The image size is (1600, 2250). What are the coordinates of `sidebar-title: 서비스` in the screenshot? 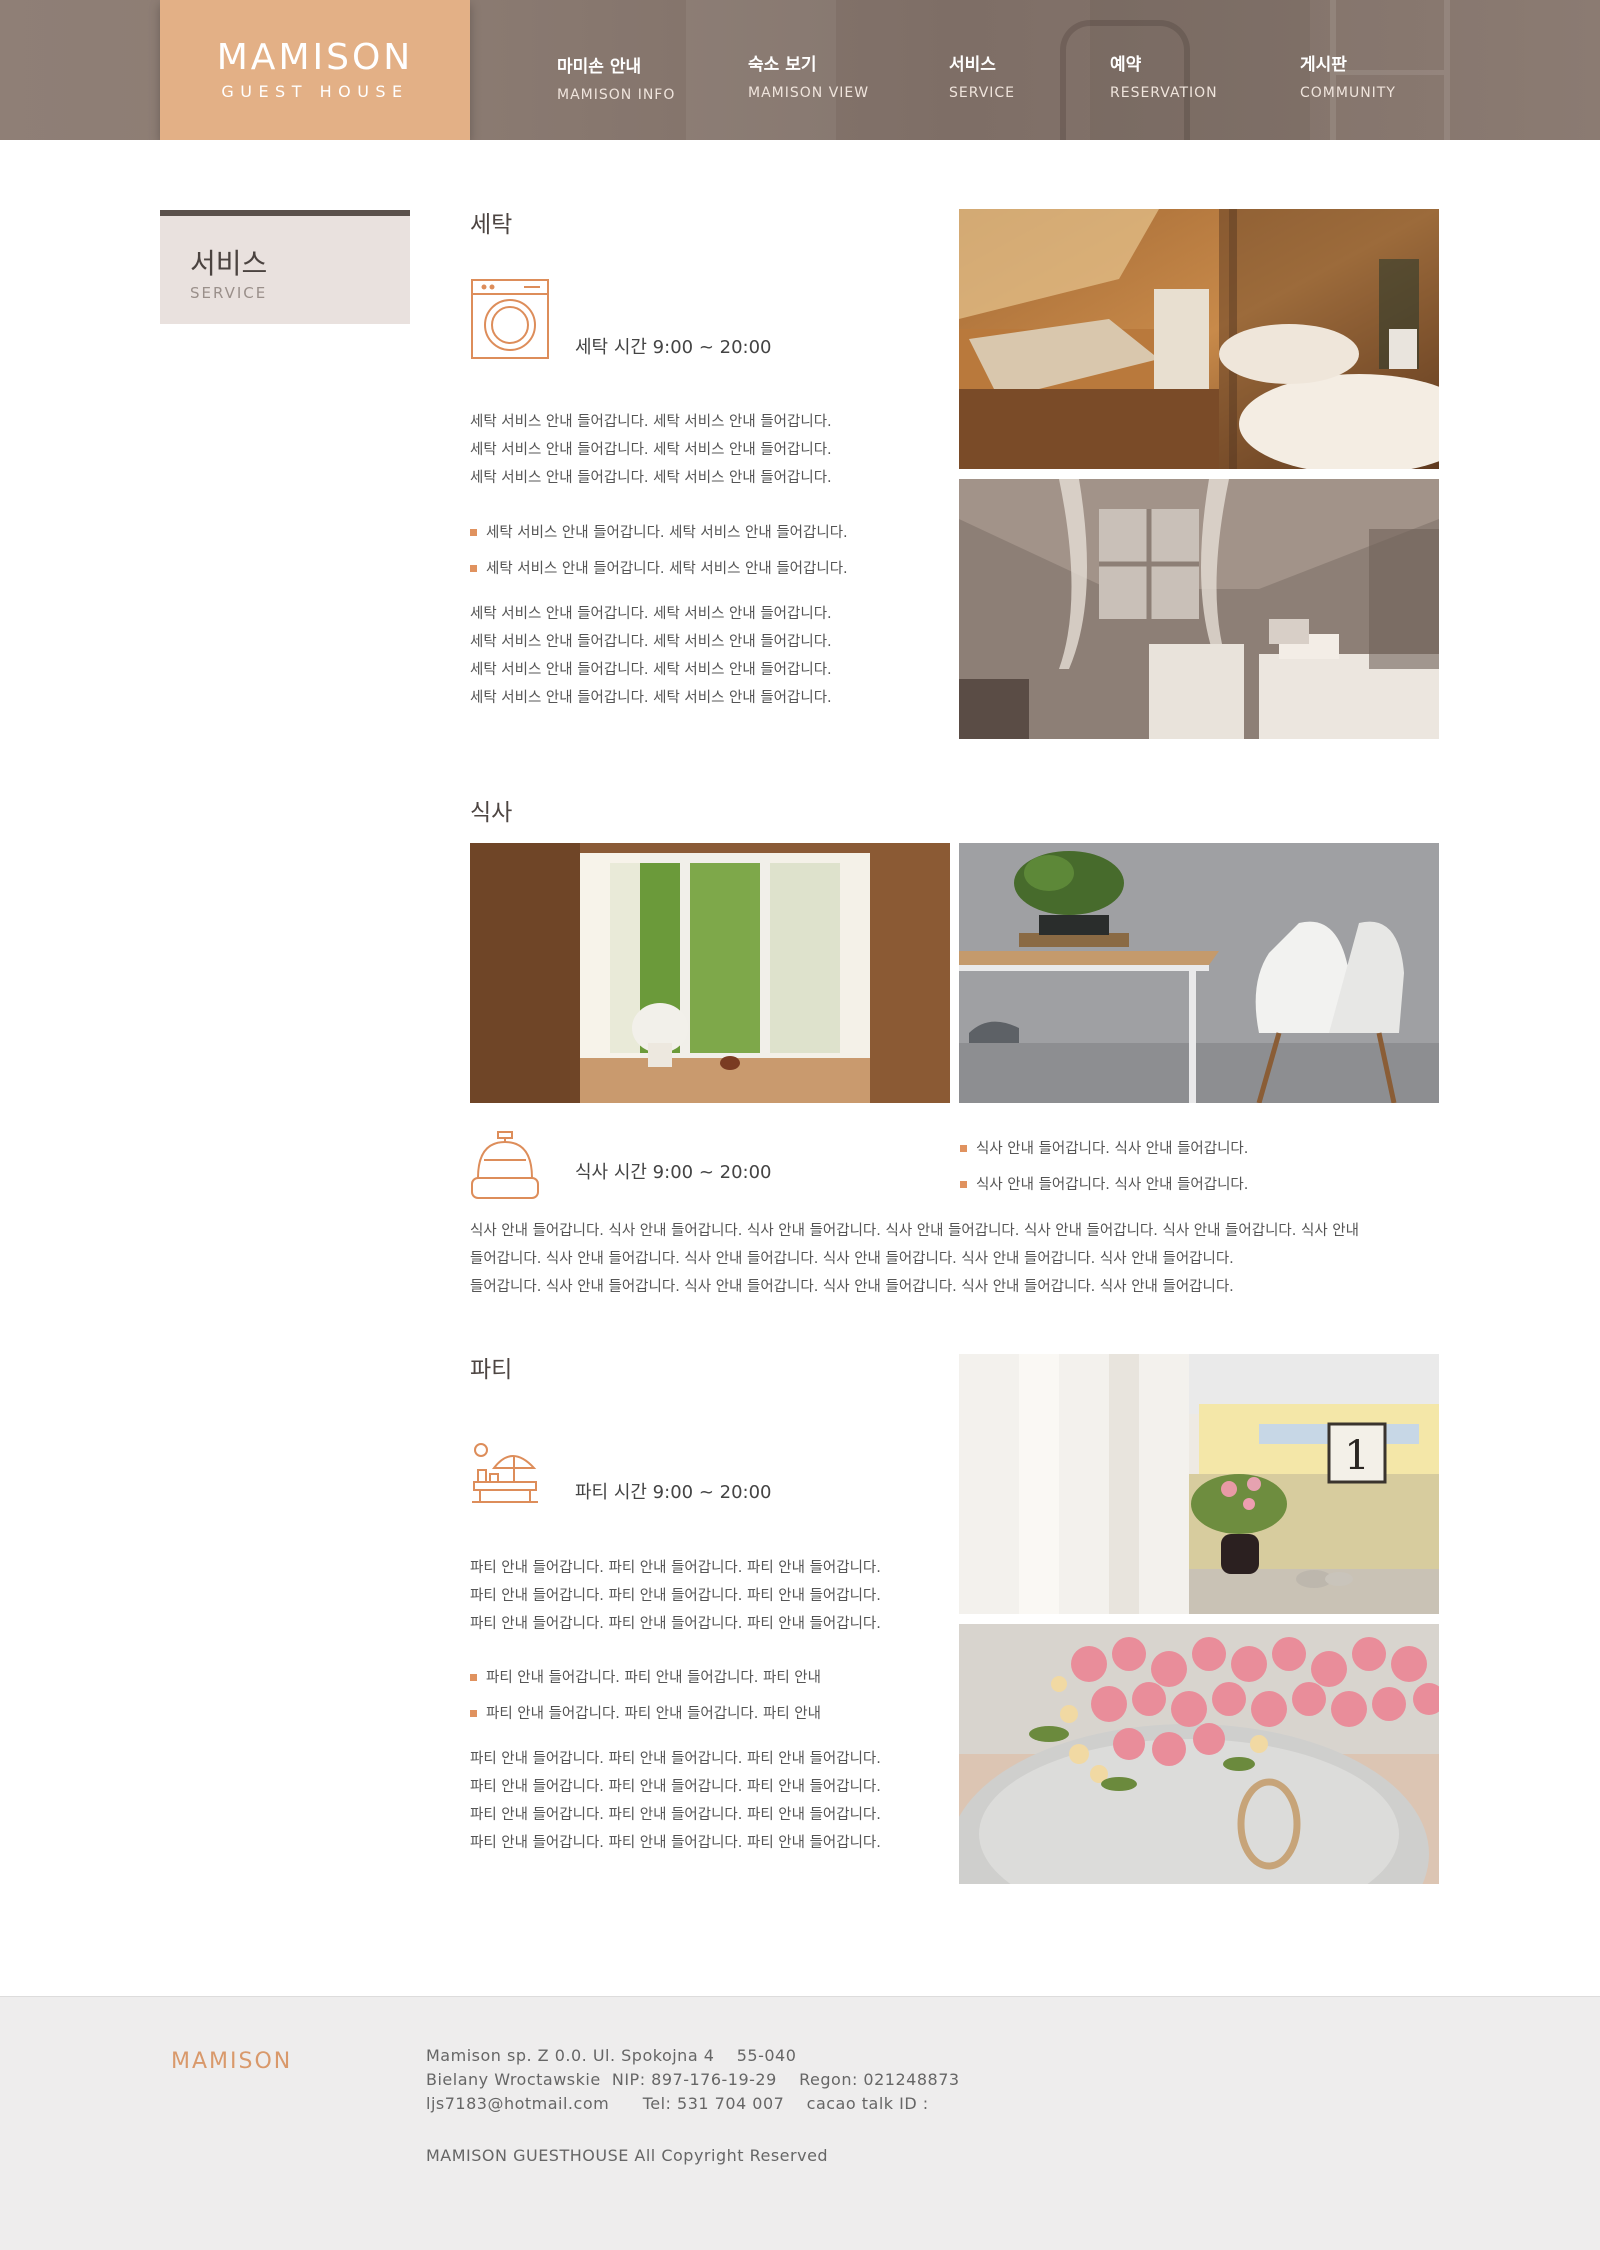 It's located at (229, 263).